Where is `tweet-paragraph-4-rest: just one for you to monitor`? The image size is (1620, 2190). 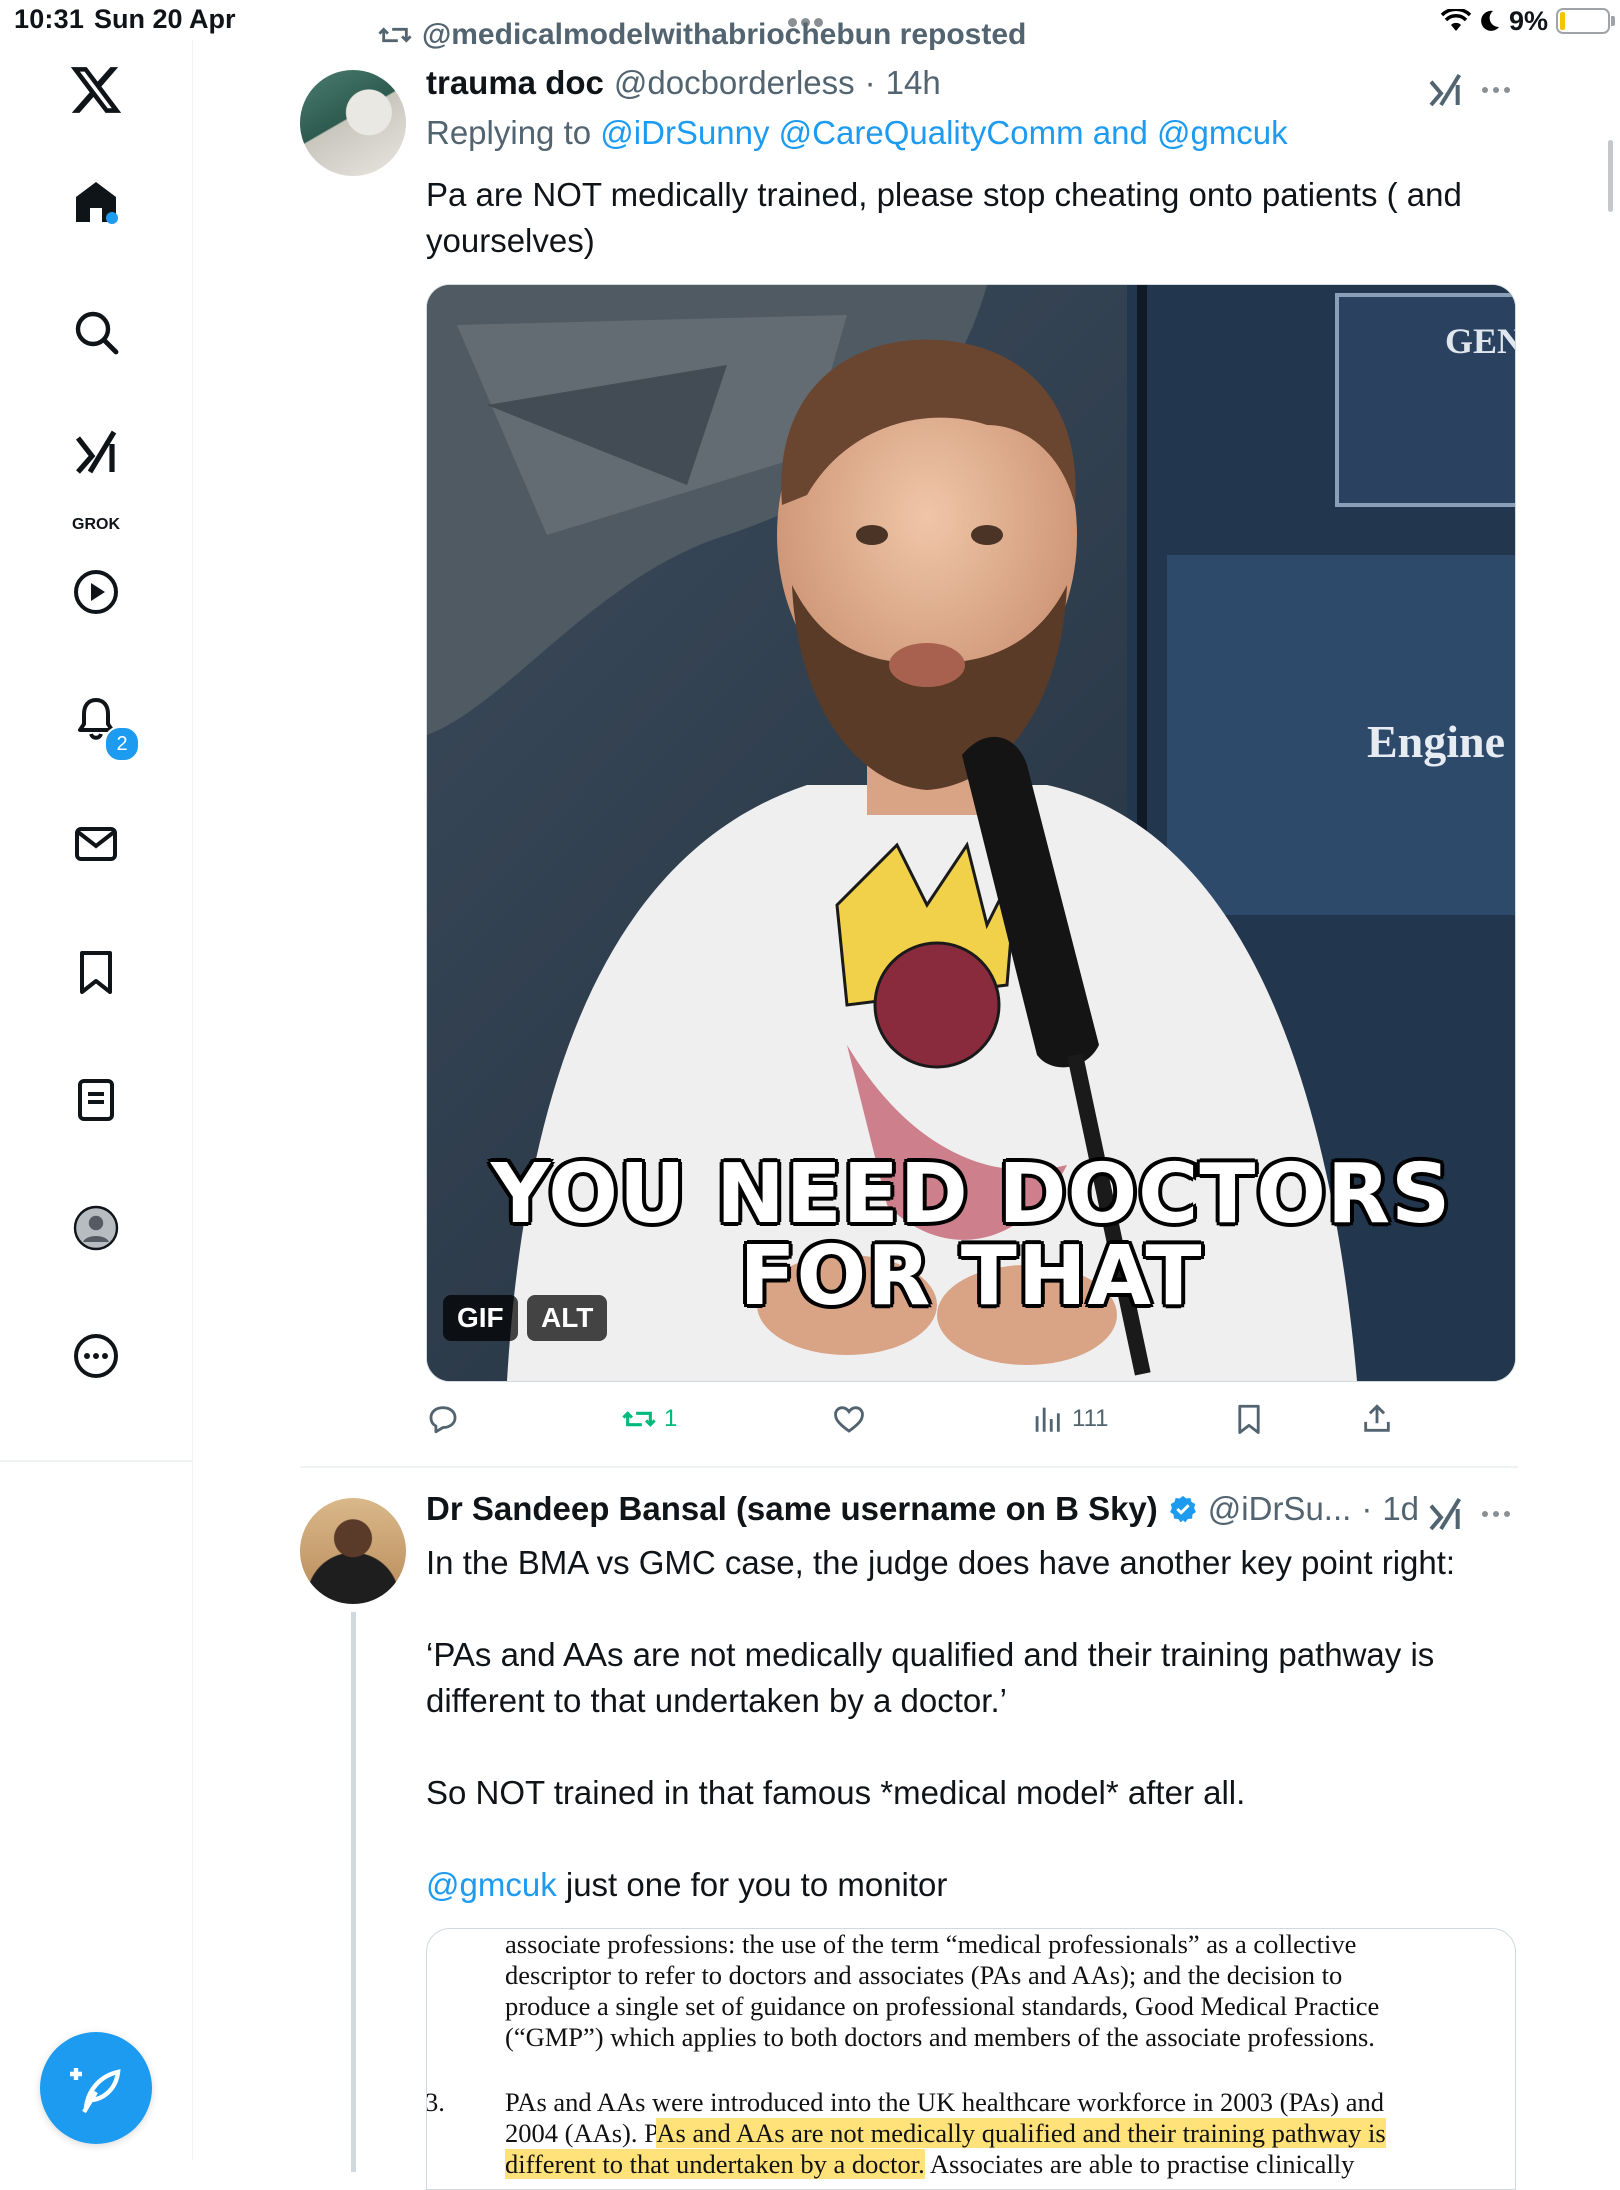
tweet-paragraph-4-rest: just one for you to monitor is located at coordinates (752, 1884).